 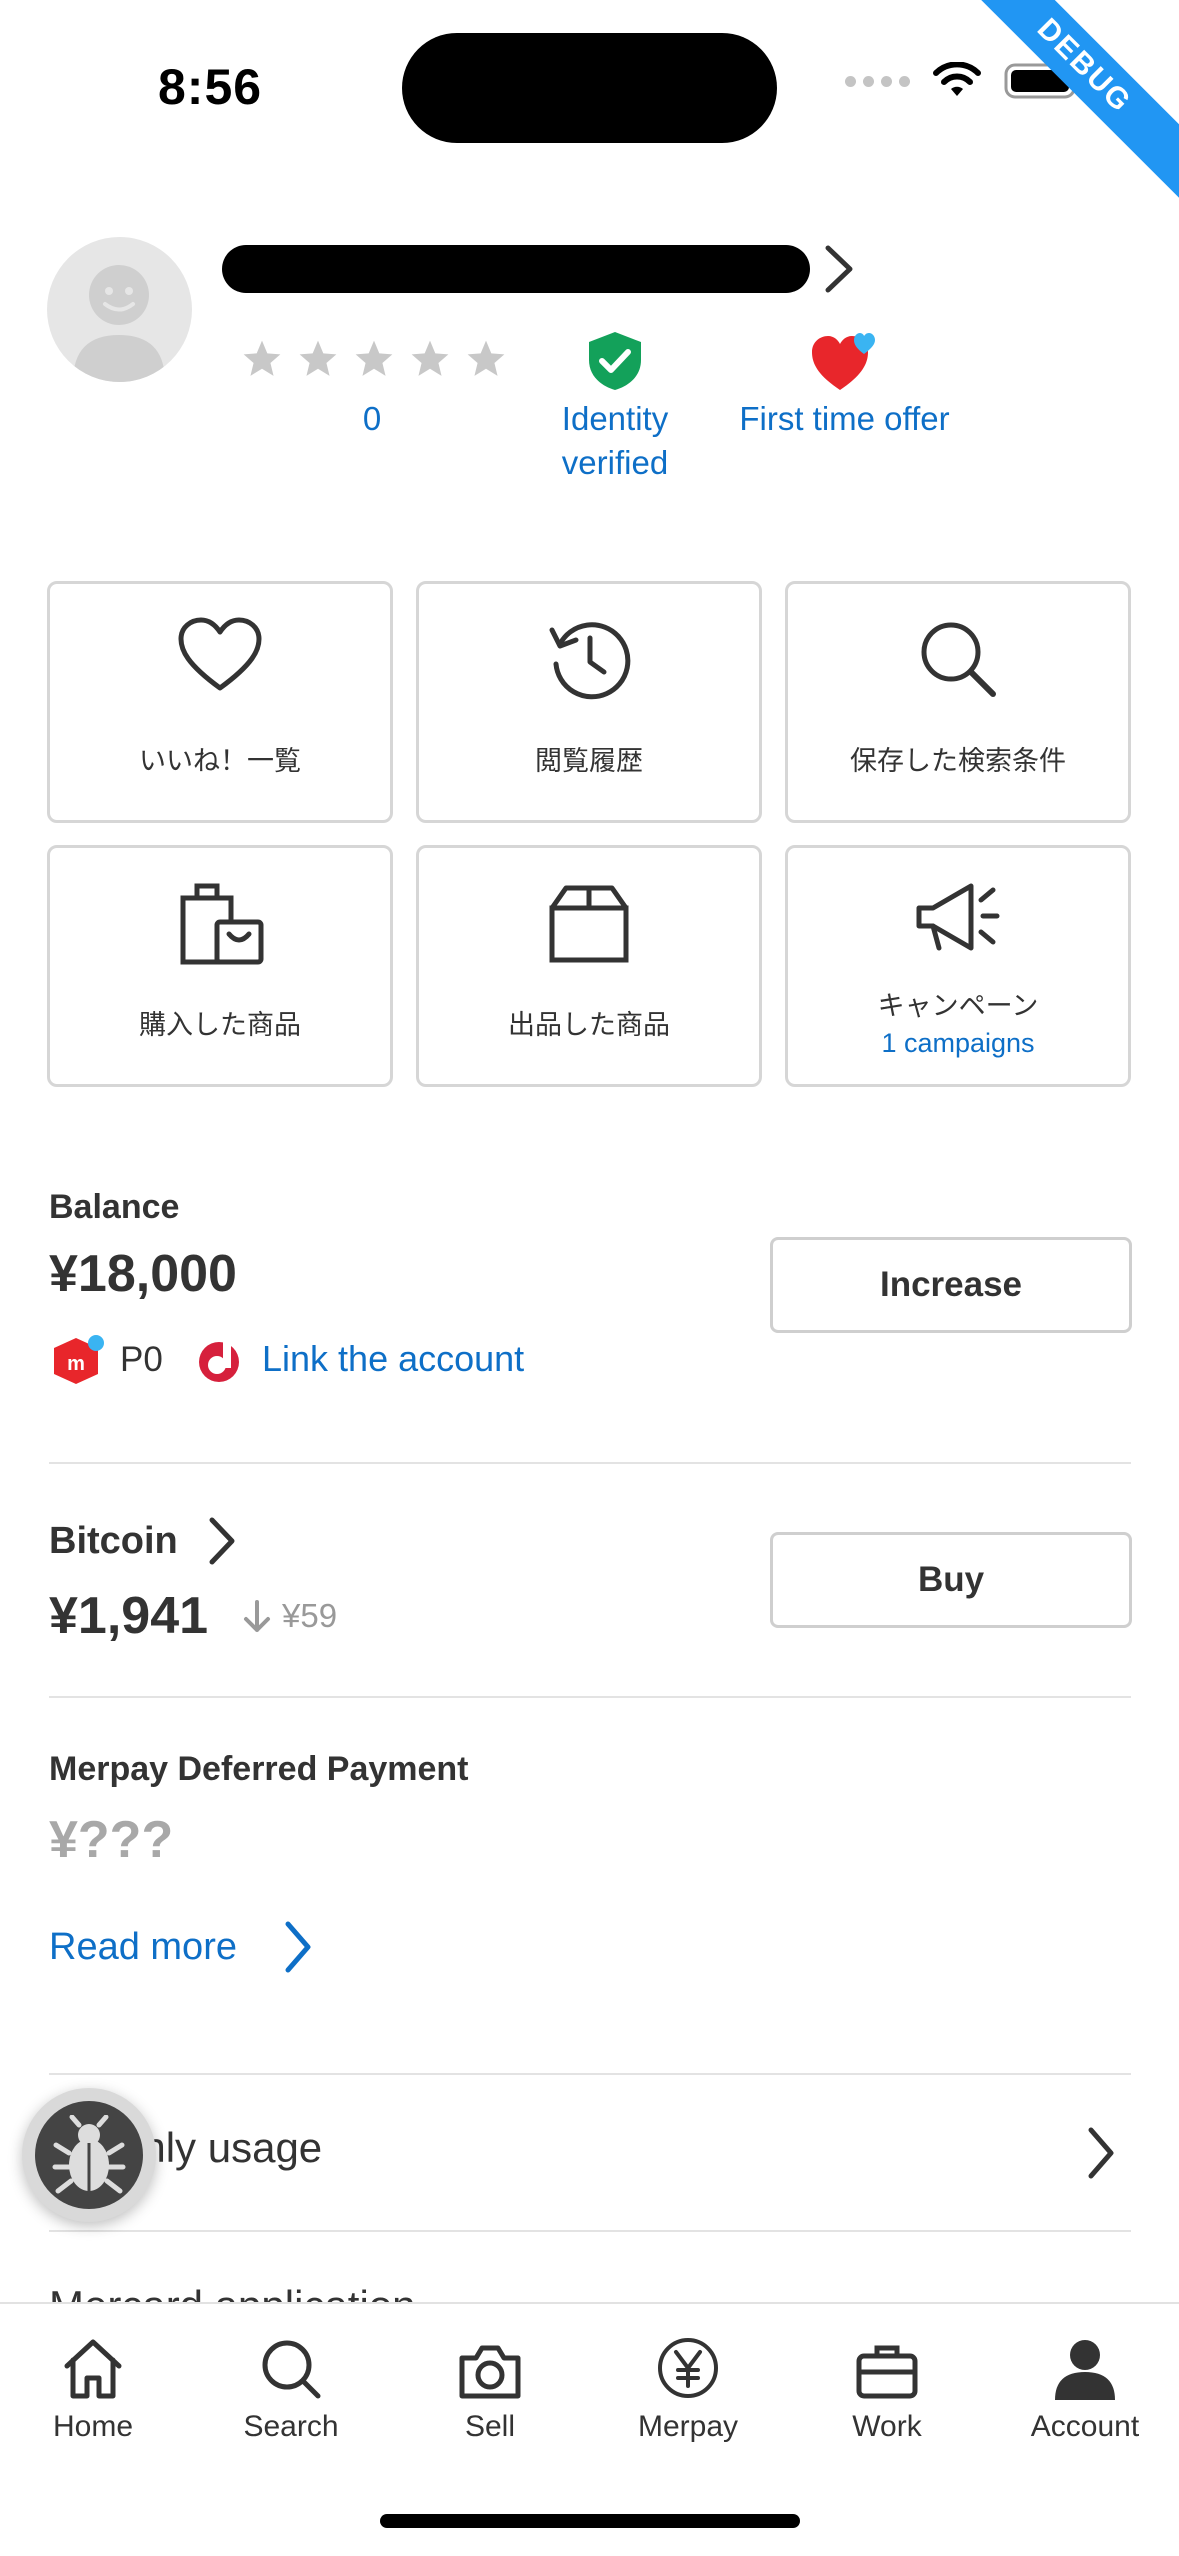 What do you see at coordinates (210, 87) in the screenshot?
I see `status-time: 8:56` at bounding box center [210, 87].